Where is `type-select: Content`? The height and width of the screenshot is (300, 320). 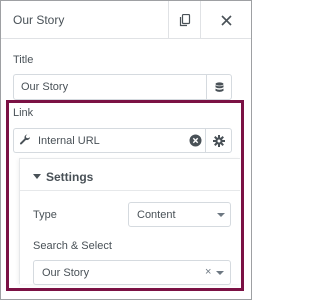 type-select: Content is located at coordinates (179, 214).